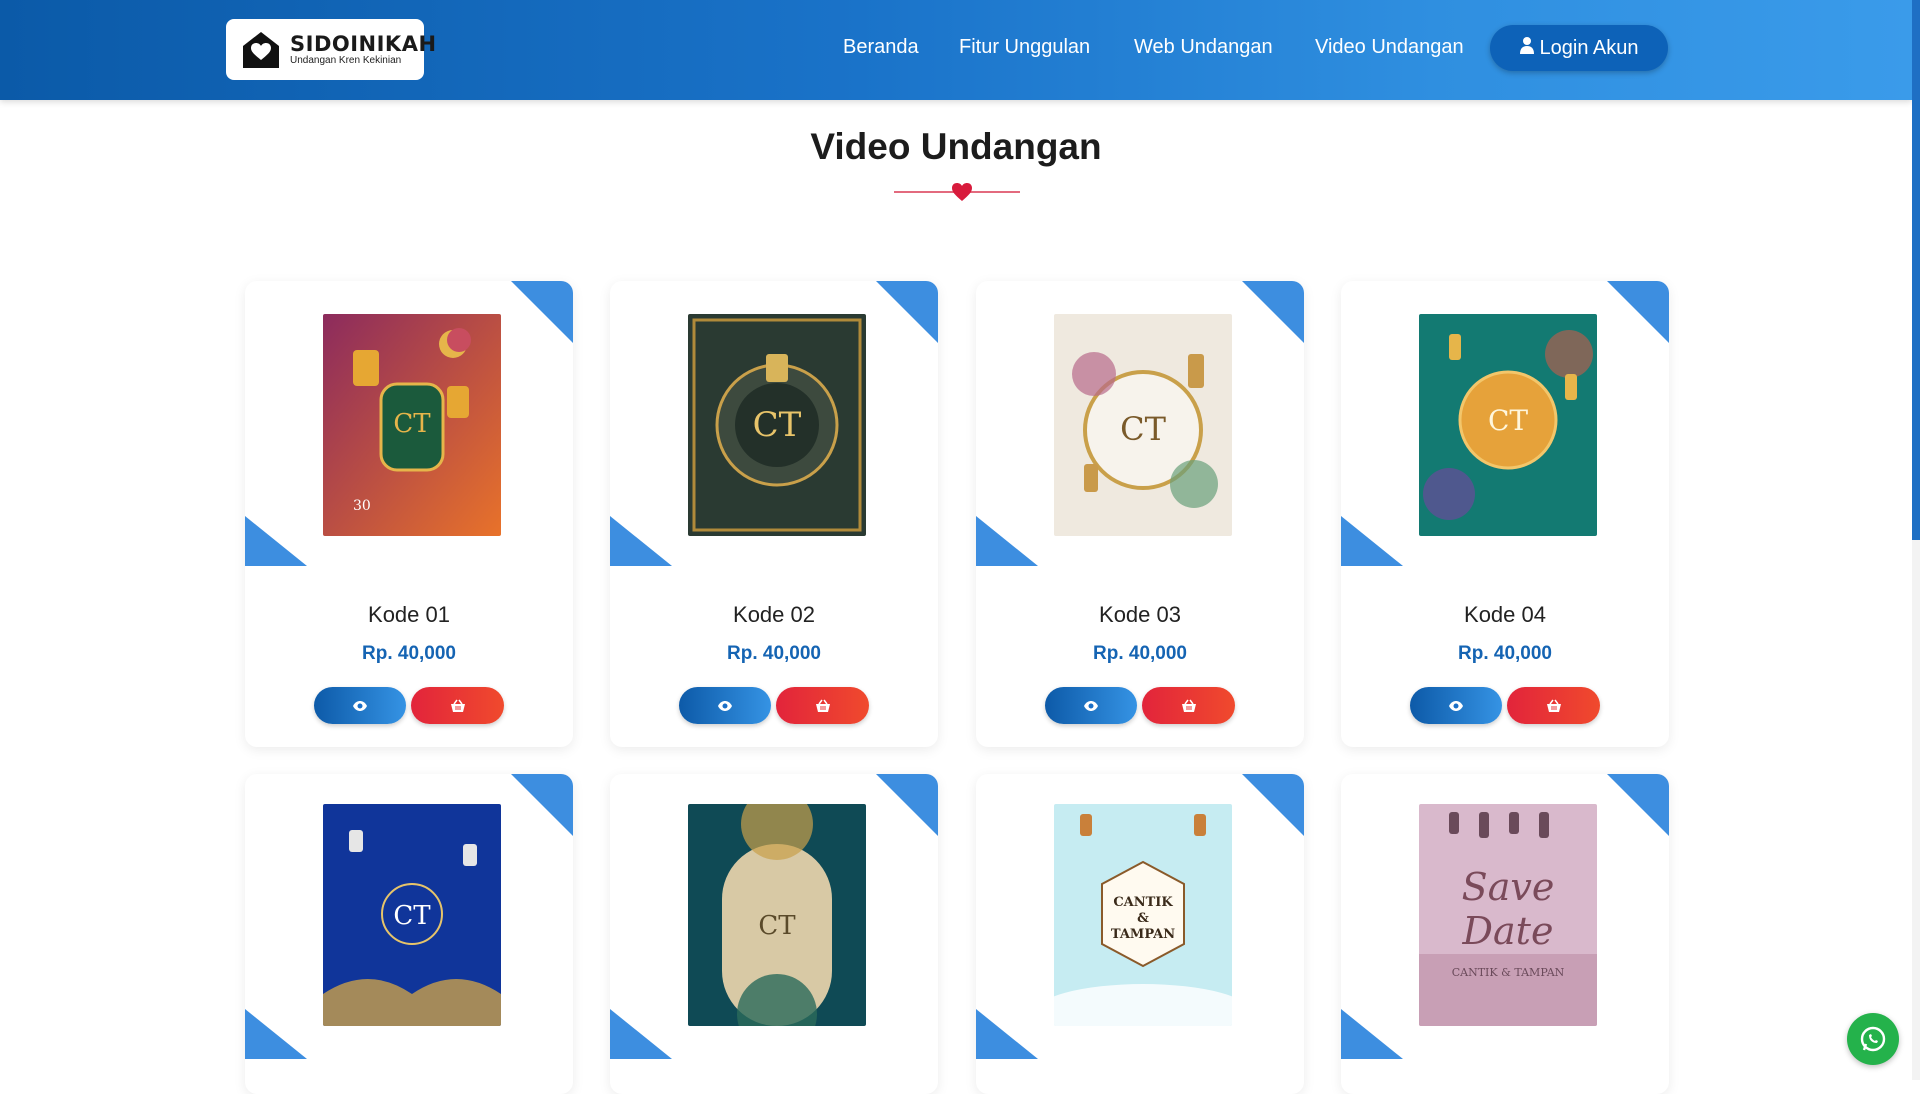  What do you see at coordinates (1508, 931) in the screenshot?
I see `svg-text: Date` at bounding box center [1508, 931].